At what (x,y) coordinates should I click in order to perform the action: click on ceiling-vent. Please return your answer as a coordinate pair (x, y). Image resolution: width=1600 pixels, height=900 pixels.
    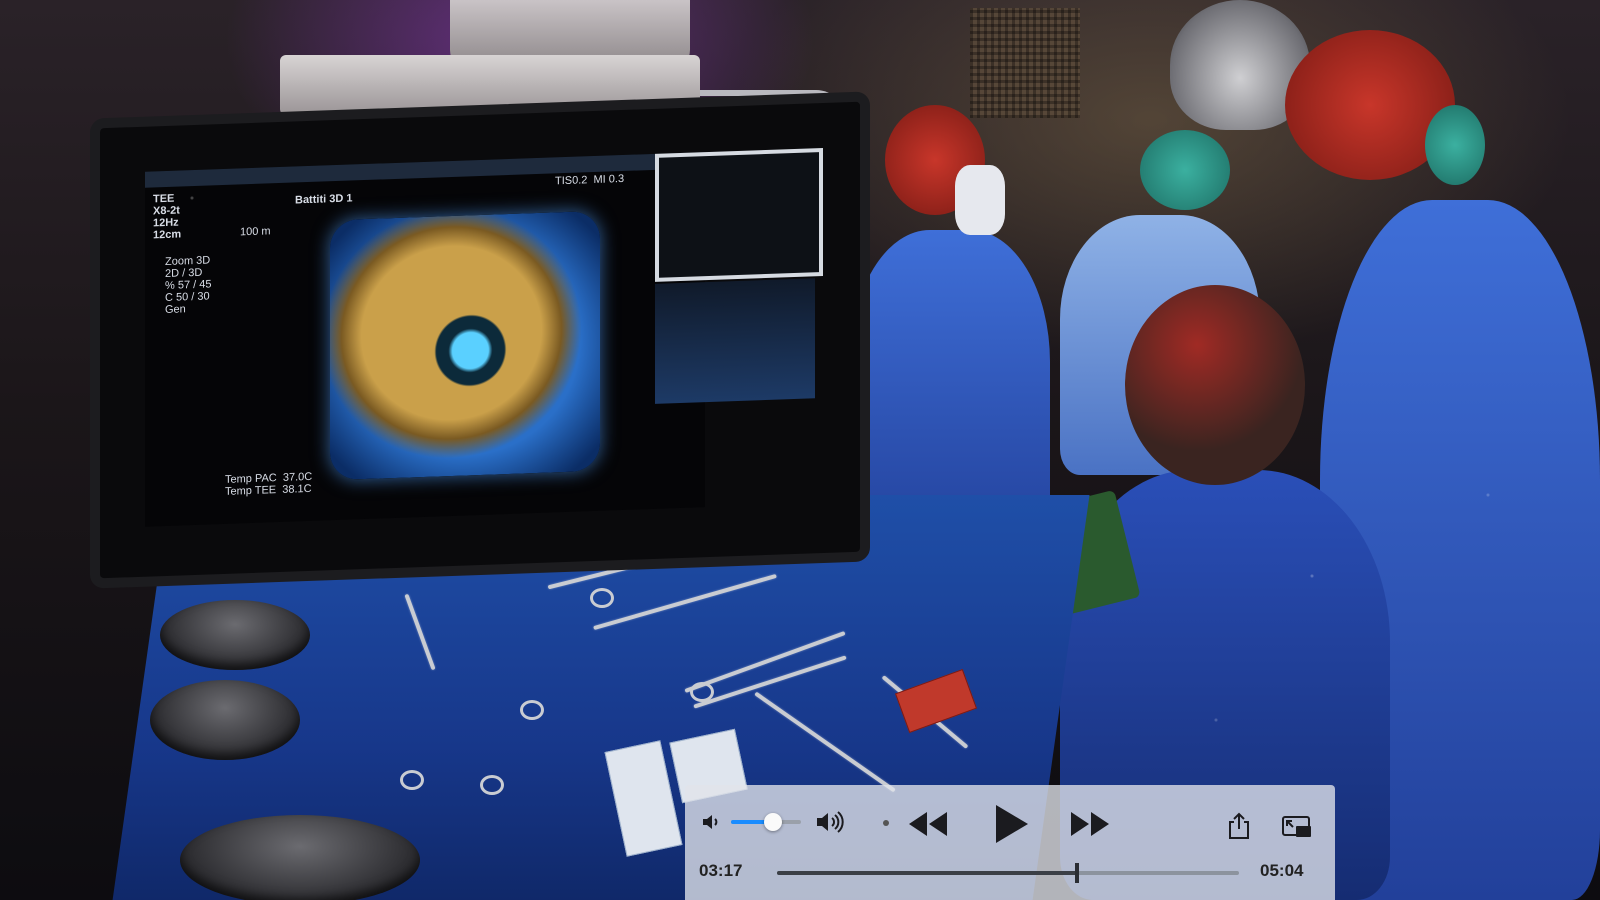
    Looking at the image, I should click on (1025, 63).